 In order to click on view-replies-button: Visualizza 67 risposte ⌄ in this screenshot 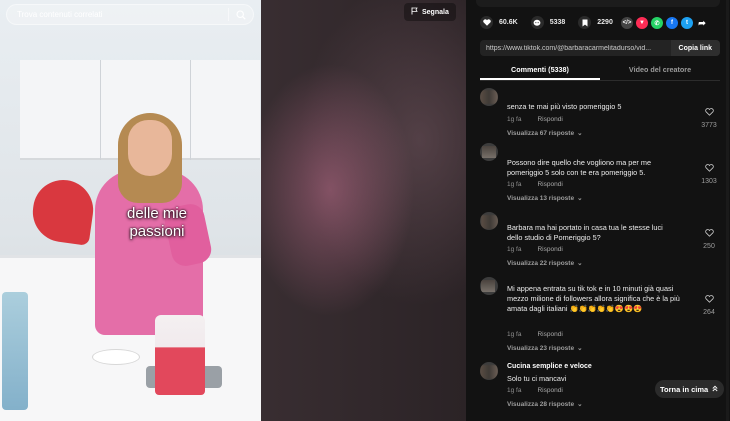, I will do `click(545, 133)`.